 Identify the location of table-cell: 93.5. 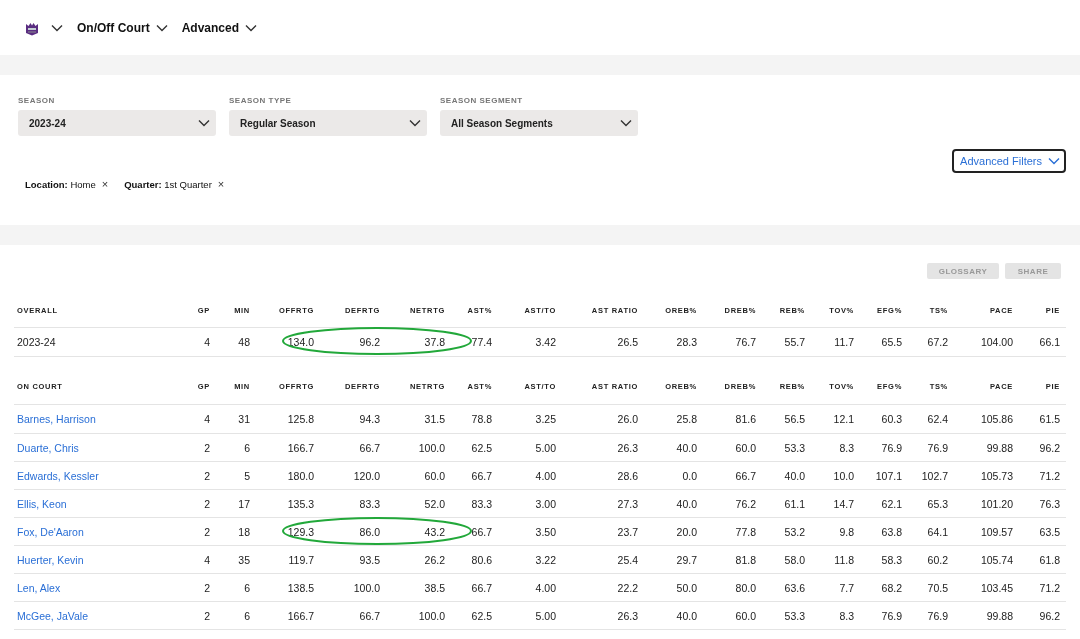
(347, 559).